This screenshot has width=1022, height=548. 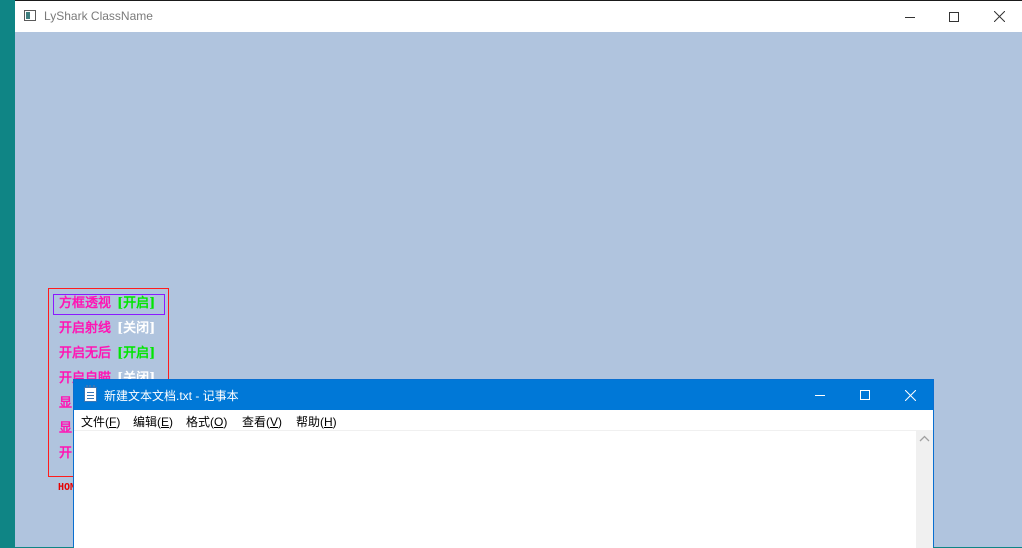 I want to click on menu-edit: 编辑(E), so click(x=153, y=421).